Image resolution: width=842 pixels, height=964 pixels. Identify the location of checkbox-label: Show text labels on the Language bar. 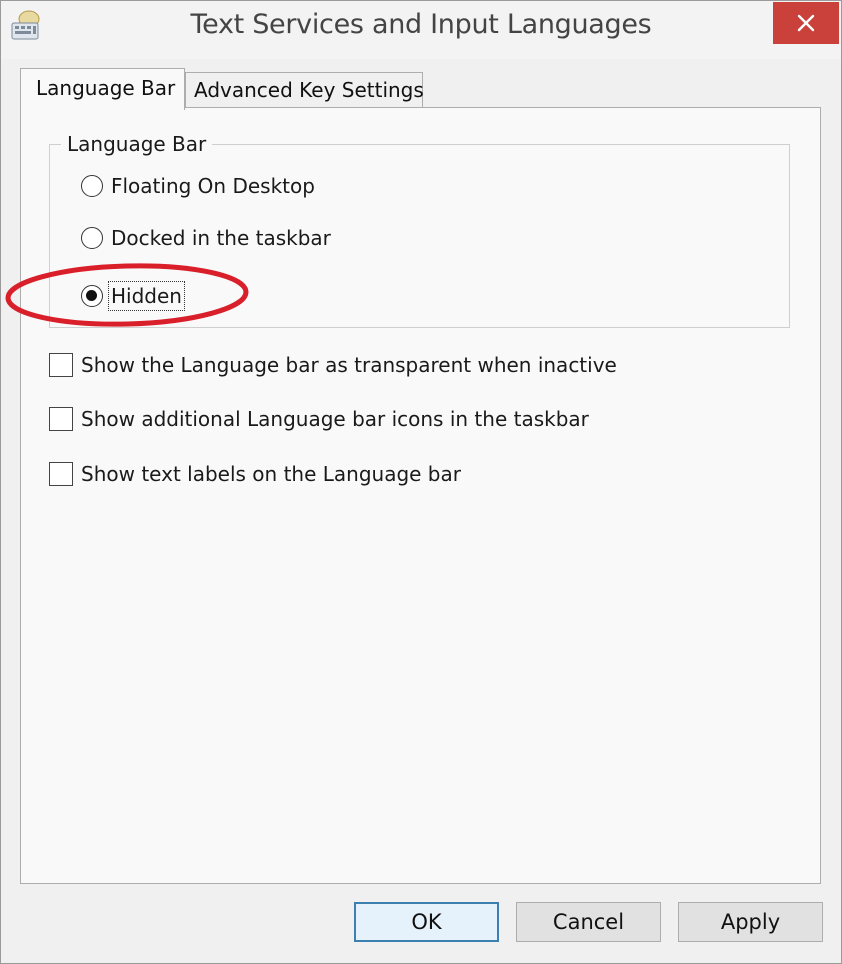
(271, 474).